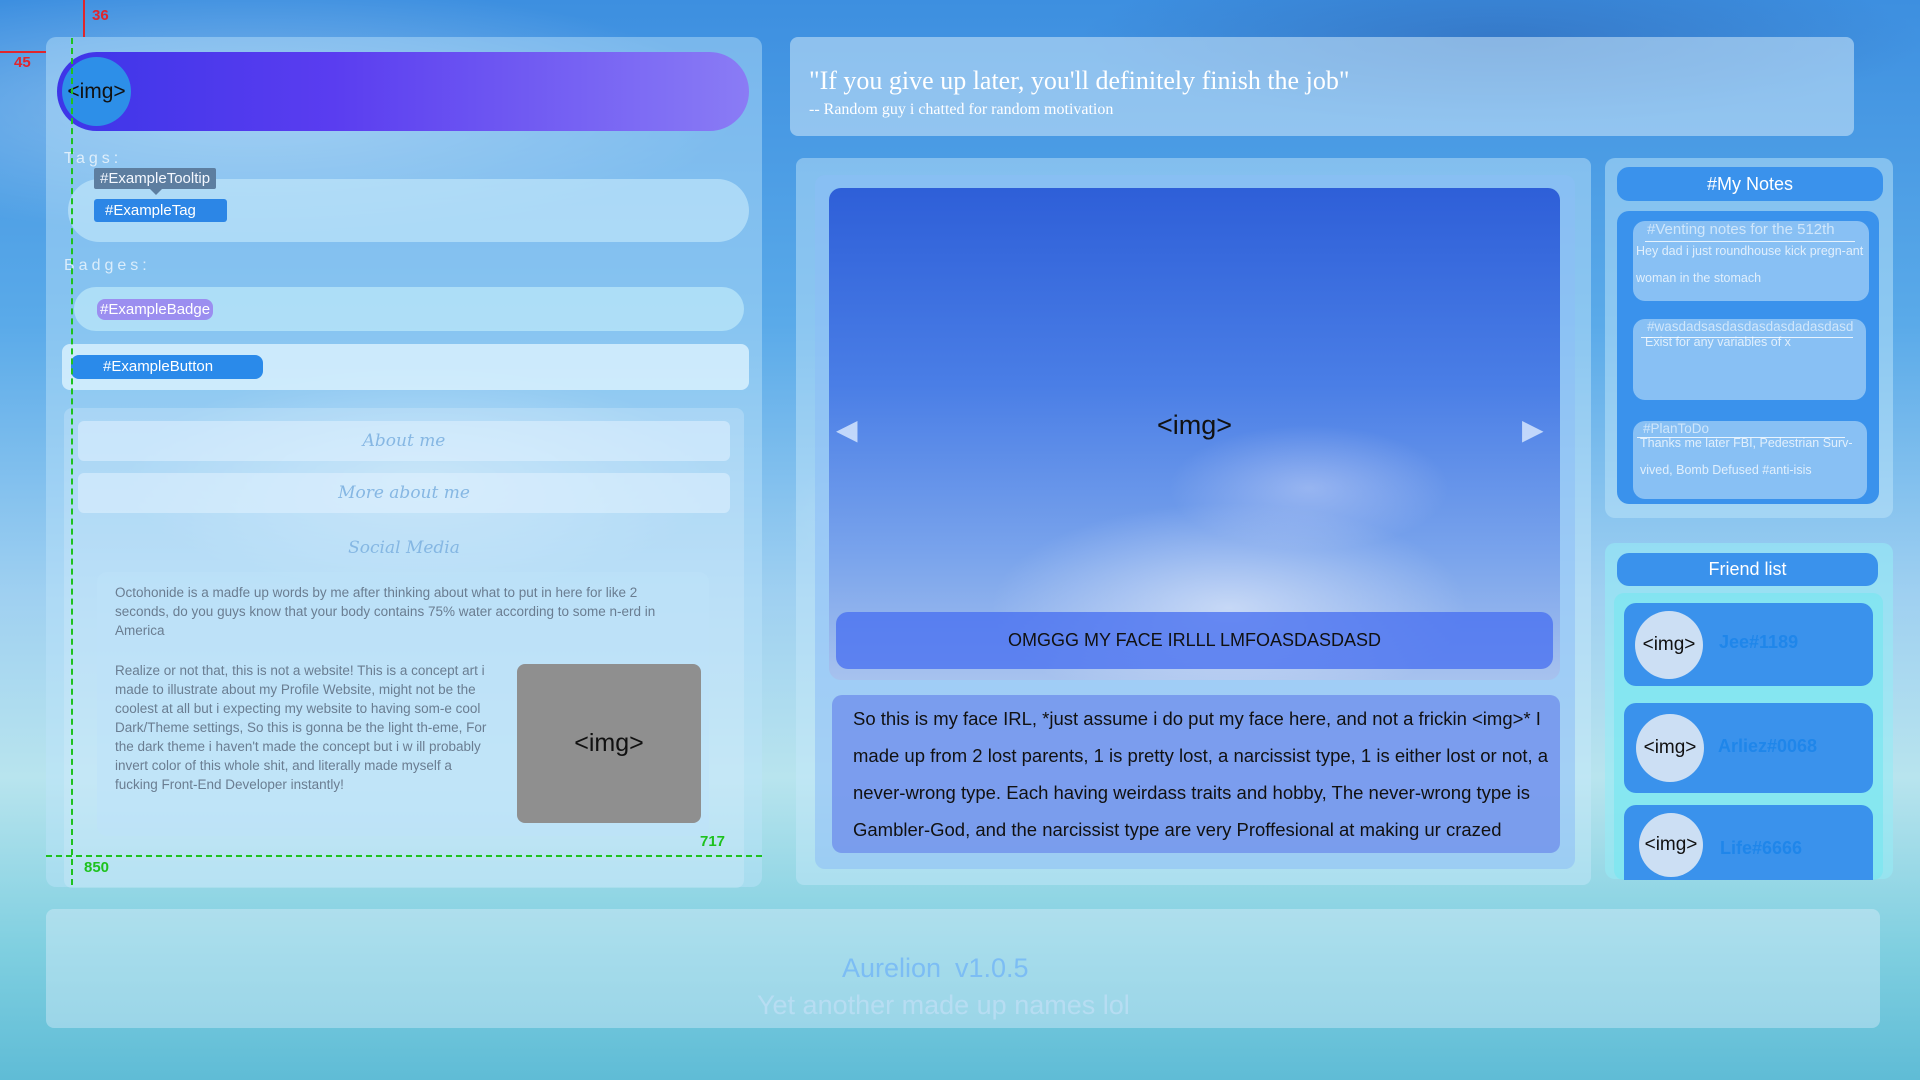 Image resolution: width=1920 pixels, height=1080 pixels. I want to click on footer-tagline: Yet another made up names lol, so click(943, 1005).